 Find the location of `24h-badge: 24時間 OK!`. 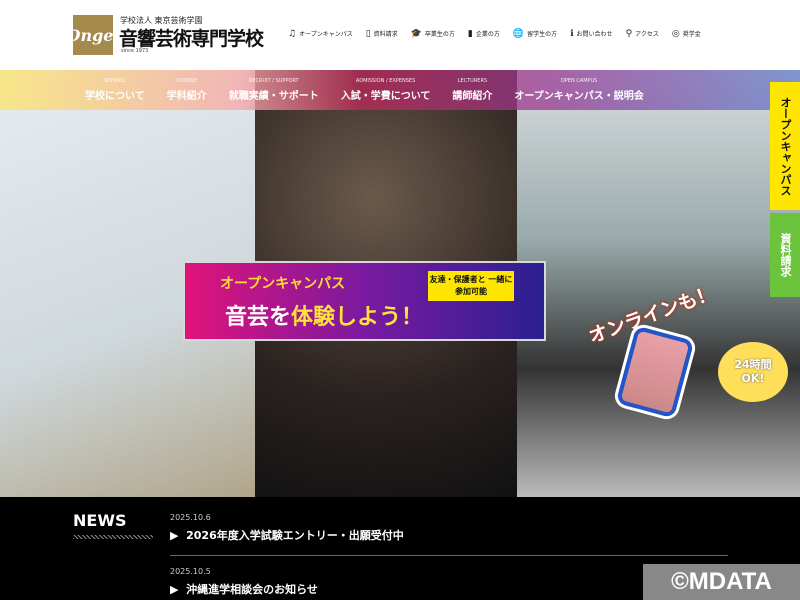

24h-badge: 24時間 OK! is located at coordinates (753, 372).